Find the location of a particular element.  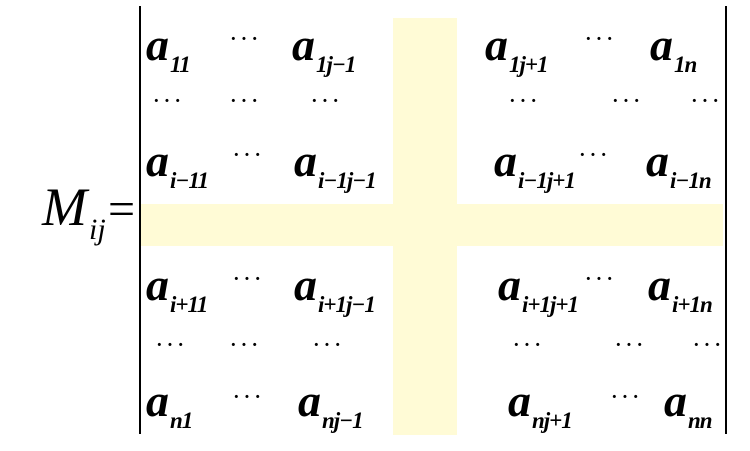

element-a-1-jp1: a1j+1 is located at coordinates (516, 48).